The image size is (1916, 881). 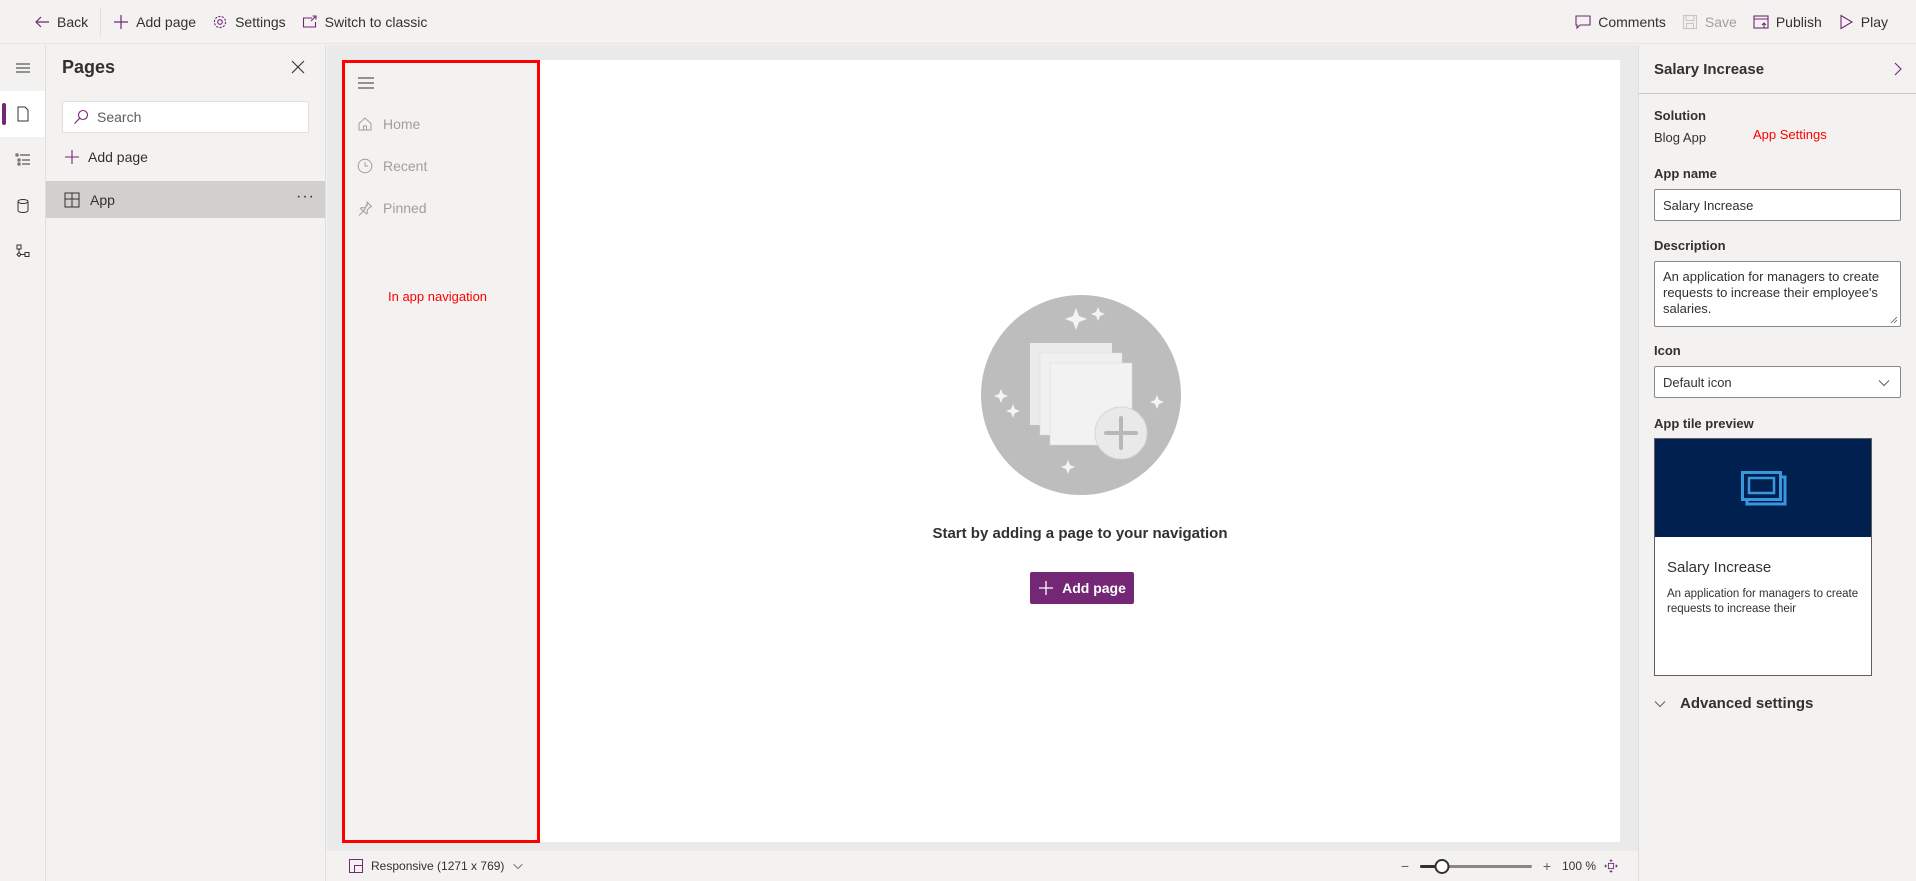 I want to click on app-tile-icon, so click(x=1764, y=488).